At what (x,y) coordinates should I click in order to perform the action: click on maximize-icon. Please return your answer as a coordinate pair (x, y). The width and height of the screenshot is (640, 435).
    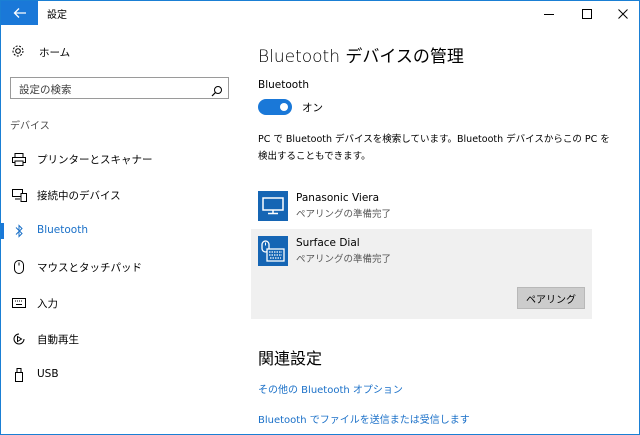
    Looking at the image, I should click on (587, 13).